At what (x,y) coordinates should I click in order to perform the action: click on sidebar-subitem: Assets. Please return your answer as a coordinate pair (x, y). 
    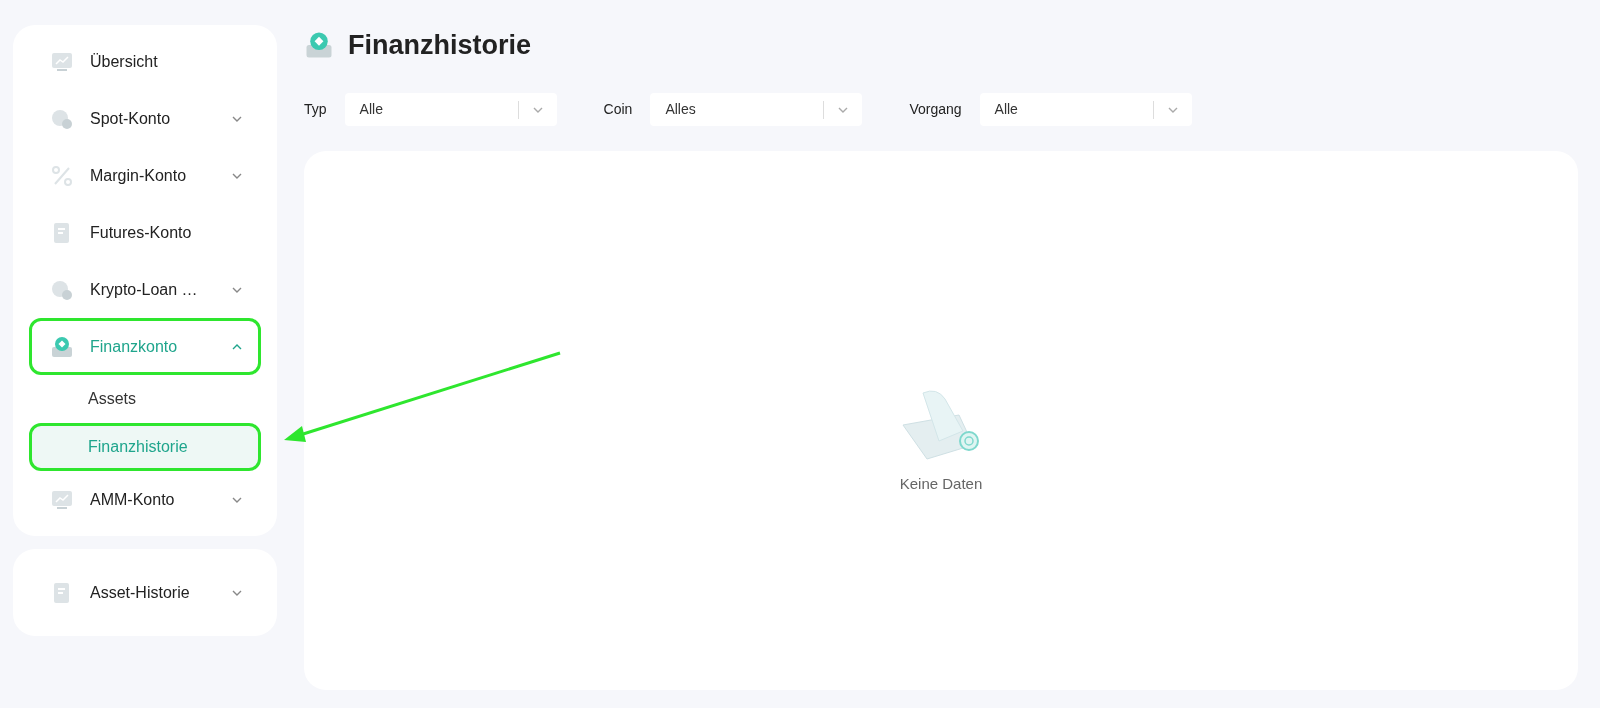
    Looking at the image, I should click on (145, 399).